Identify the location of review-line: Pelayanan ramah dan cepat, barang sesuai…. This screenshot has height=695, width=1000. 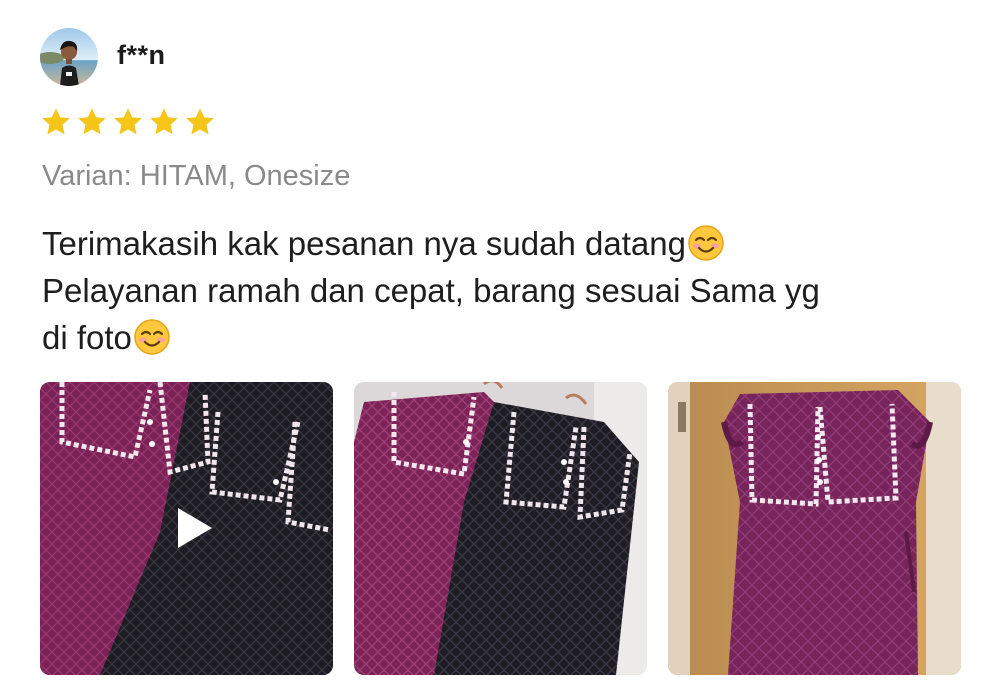
(431, 290).